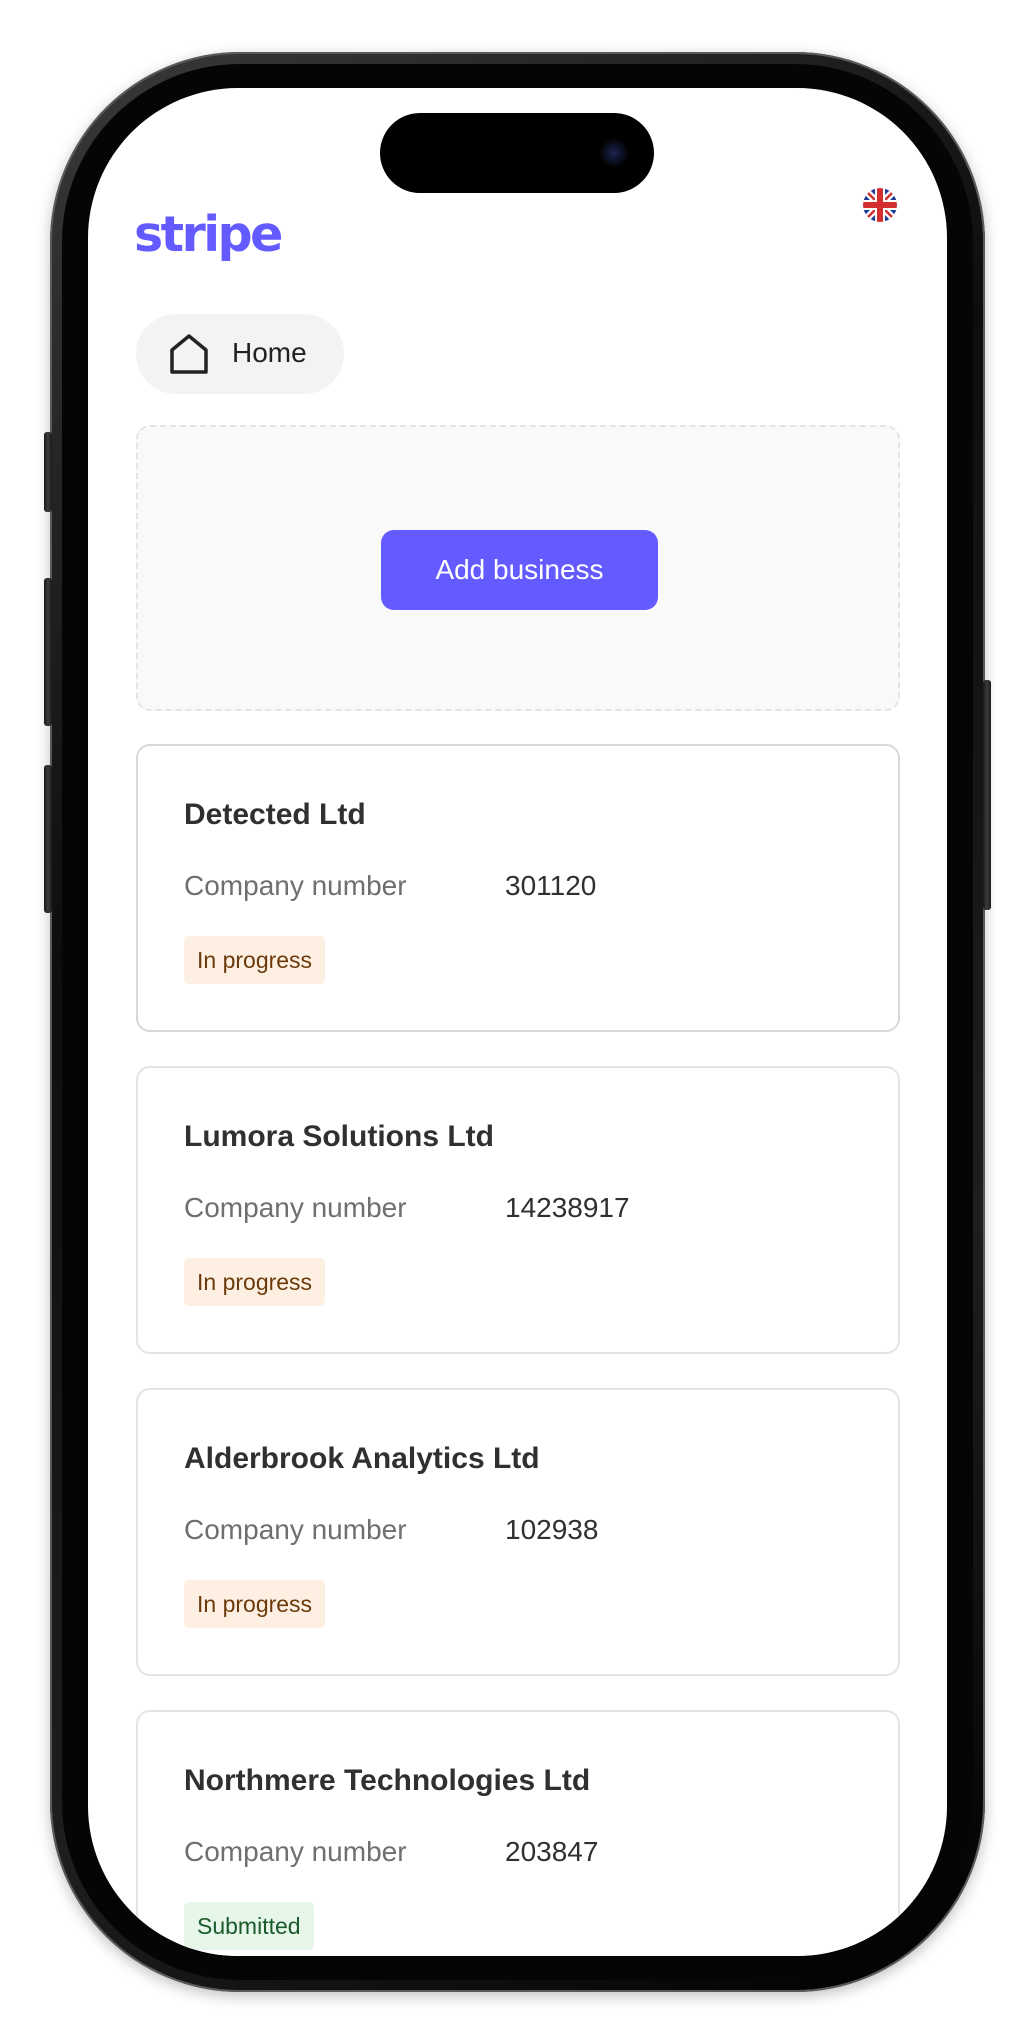 The image size is (1035, 2038). I want to click on volume-down-button, so click(48, 839).